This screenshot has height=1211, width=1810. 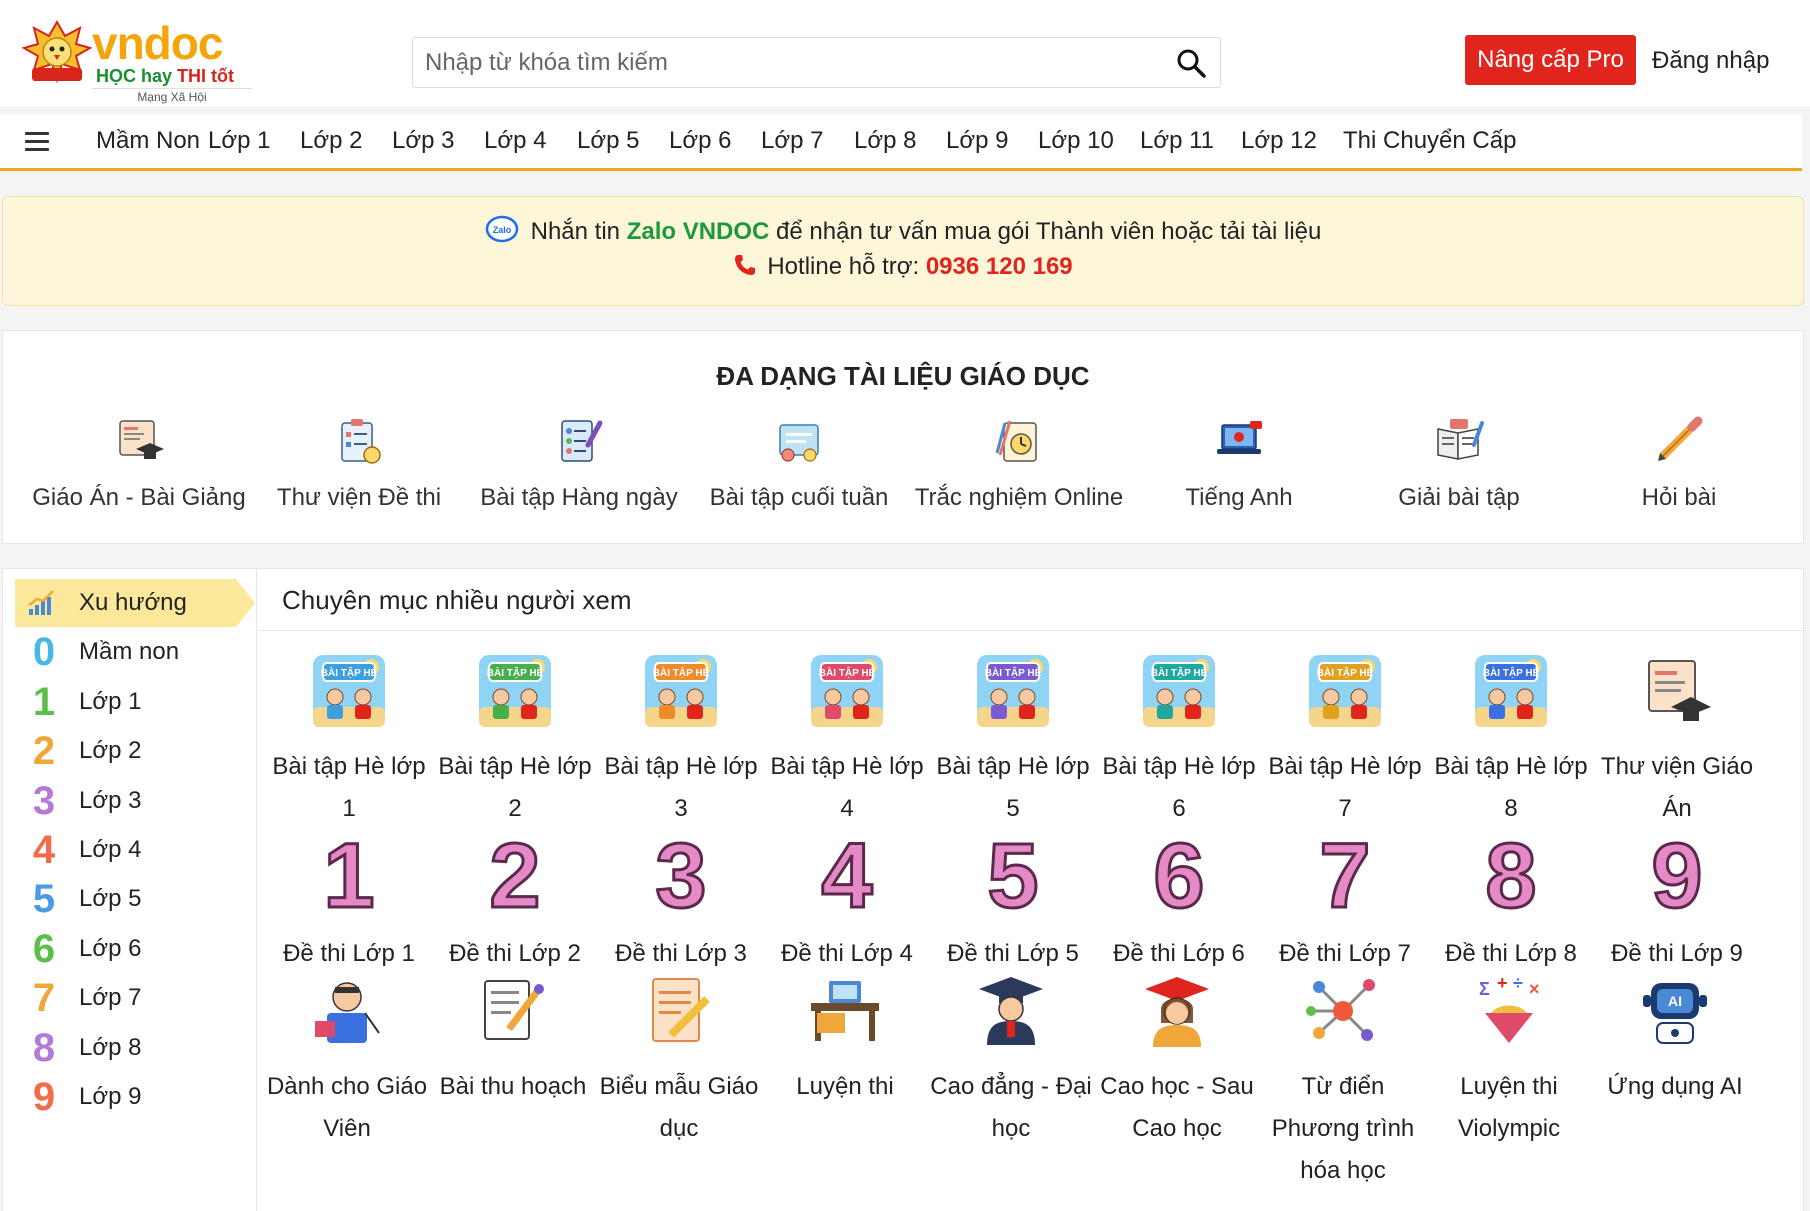 I want to click on logo-tagline-part2: THI tốt, so click(x=206, y=76).